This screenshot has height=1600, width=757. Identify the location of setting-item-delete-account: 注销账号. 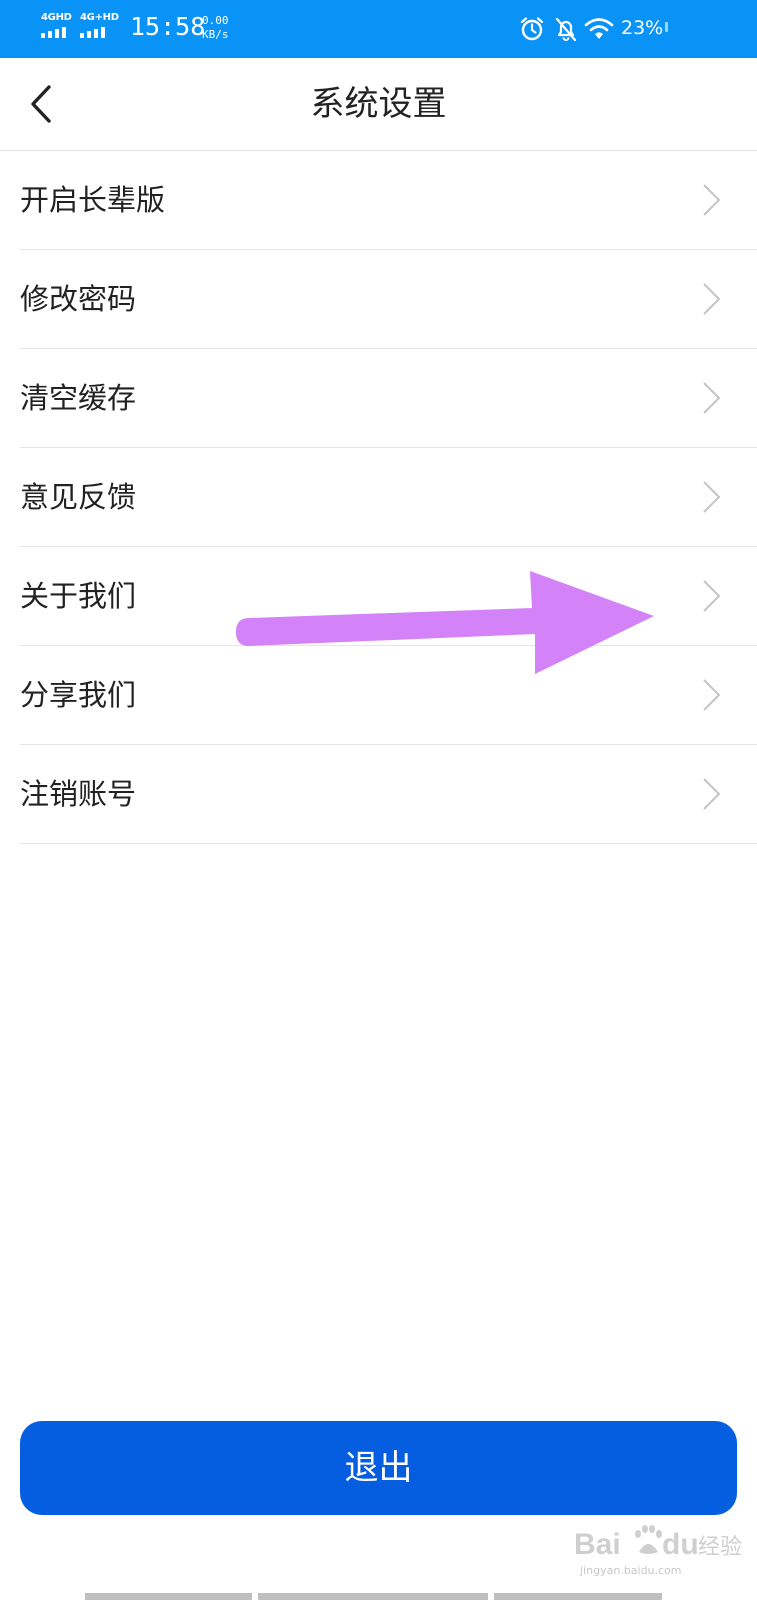
(388, 794).